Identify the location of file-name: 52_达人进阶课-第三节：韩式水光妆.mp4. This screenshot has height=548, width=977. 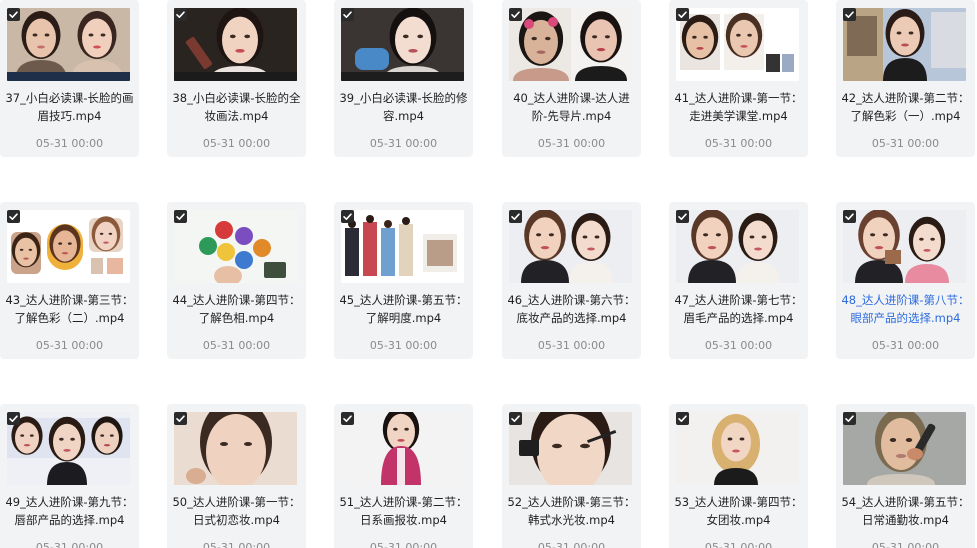
(571, 511).